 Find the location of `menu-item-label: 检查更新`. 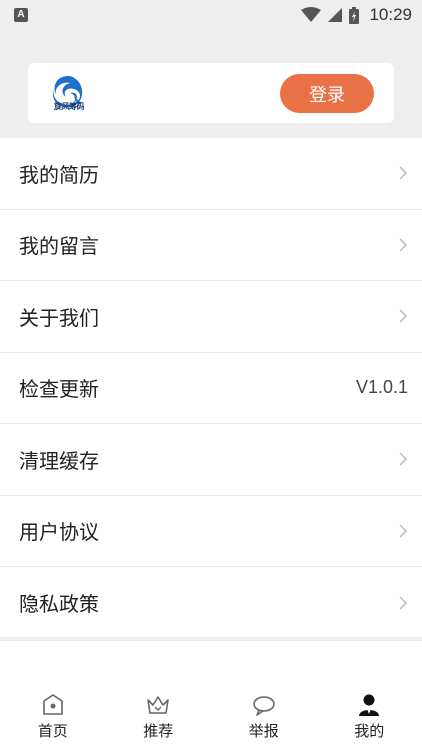

menu-item-label: 检查更新 is located at coordinates (59, 389).